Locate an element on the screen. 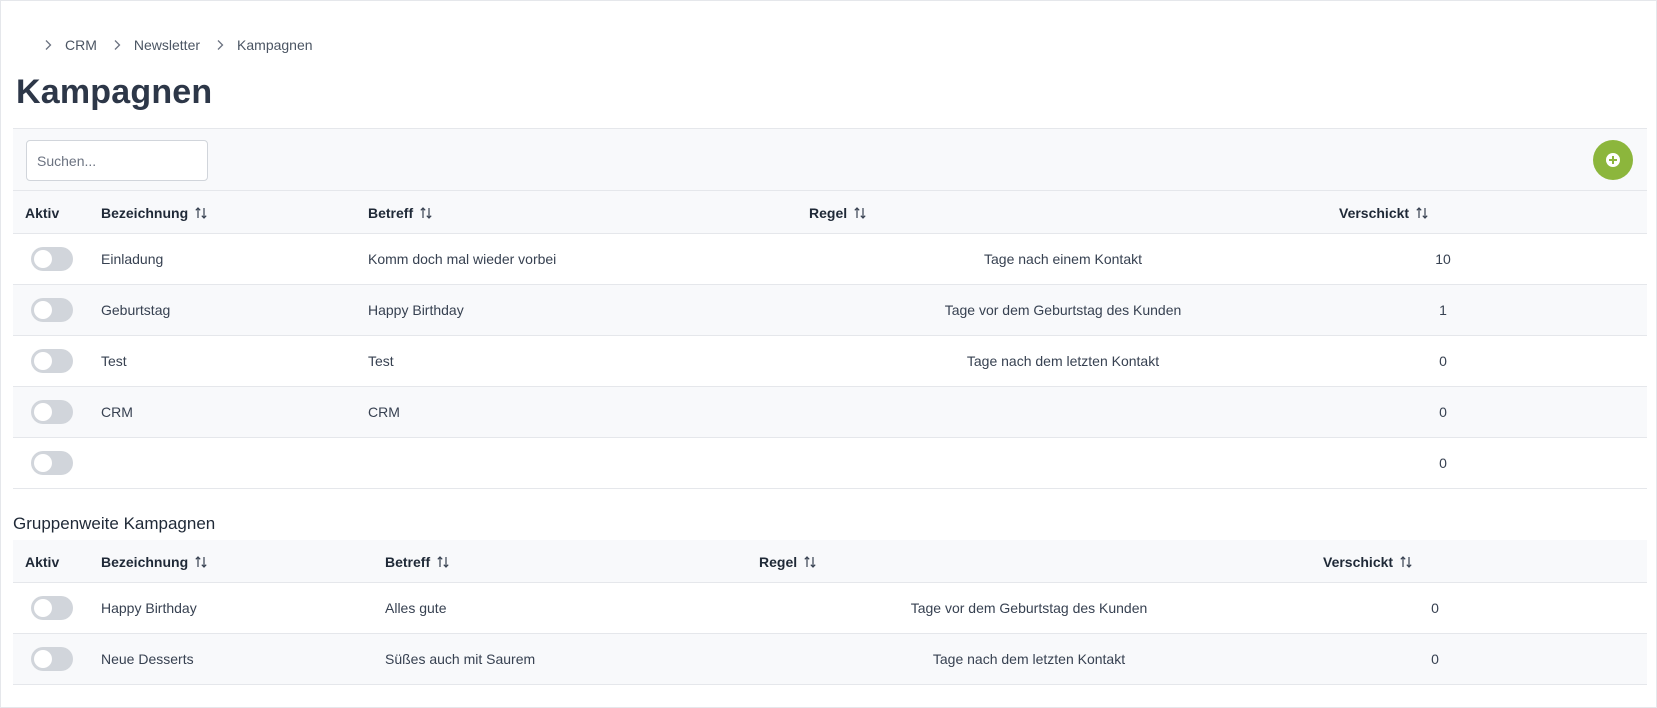 This screenshot has height=708, width=1657. breadcrumb: CRM Newsletter Kampagnen is located at coordinates (183, 45).